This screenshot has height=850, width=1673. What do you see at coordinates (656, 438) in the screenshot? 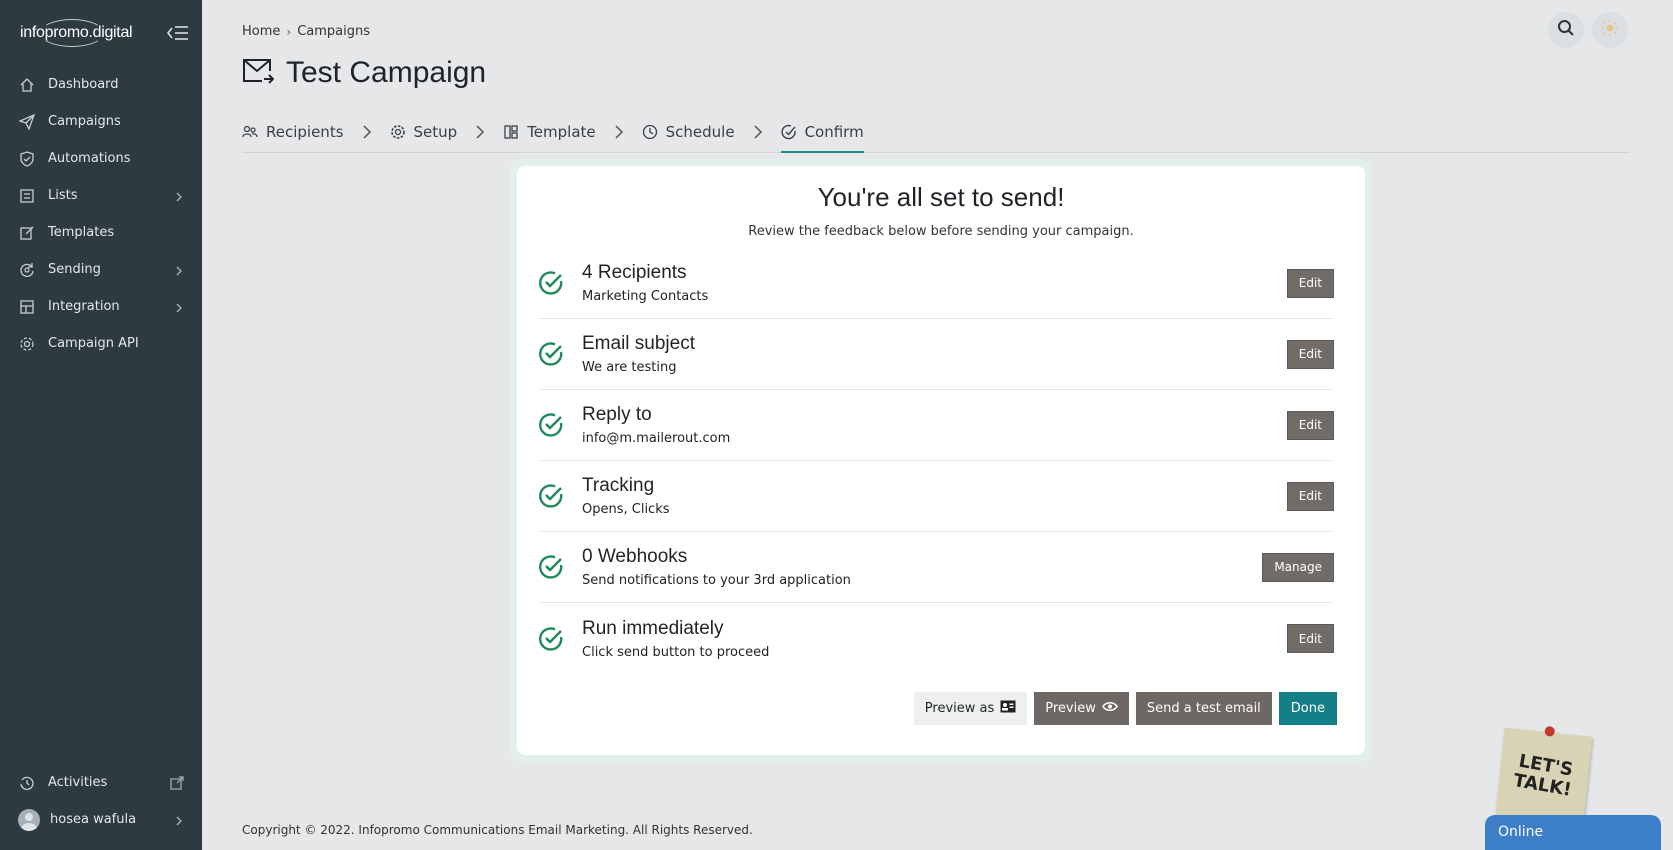
I see `list-item-description: info@m.mailerout.com` at bounding box center [656, 438].